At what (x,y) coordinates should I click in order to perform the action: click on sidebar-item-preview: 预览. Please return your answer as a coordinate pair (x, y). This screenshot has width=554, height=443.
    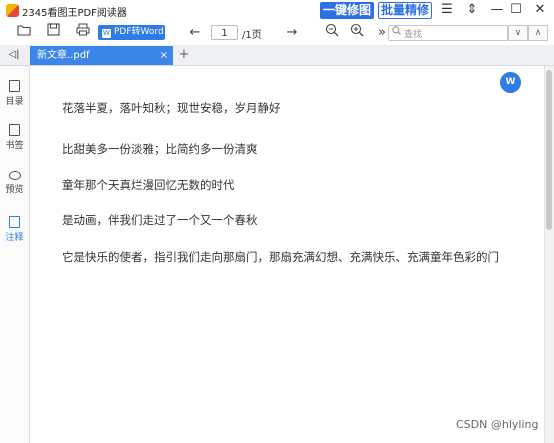
    Looking at the image, I should click on (14, 183).